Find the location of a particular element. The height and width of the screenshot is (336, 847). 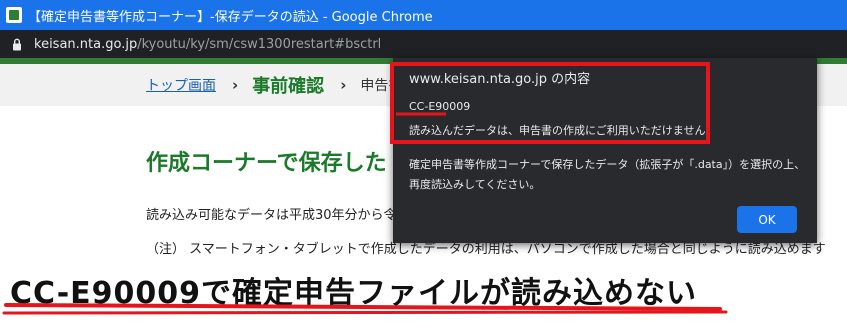

caption-banner: CC-E90009で確定申告ファイルが読み込めない is located at coordinates (354, 293).